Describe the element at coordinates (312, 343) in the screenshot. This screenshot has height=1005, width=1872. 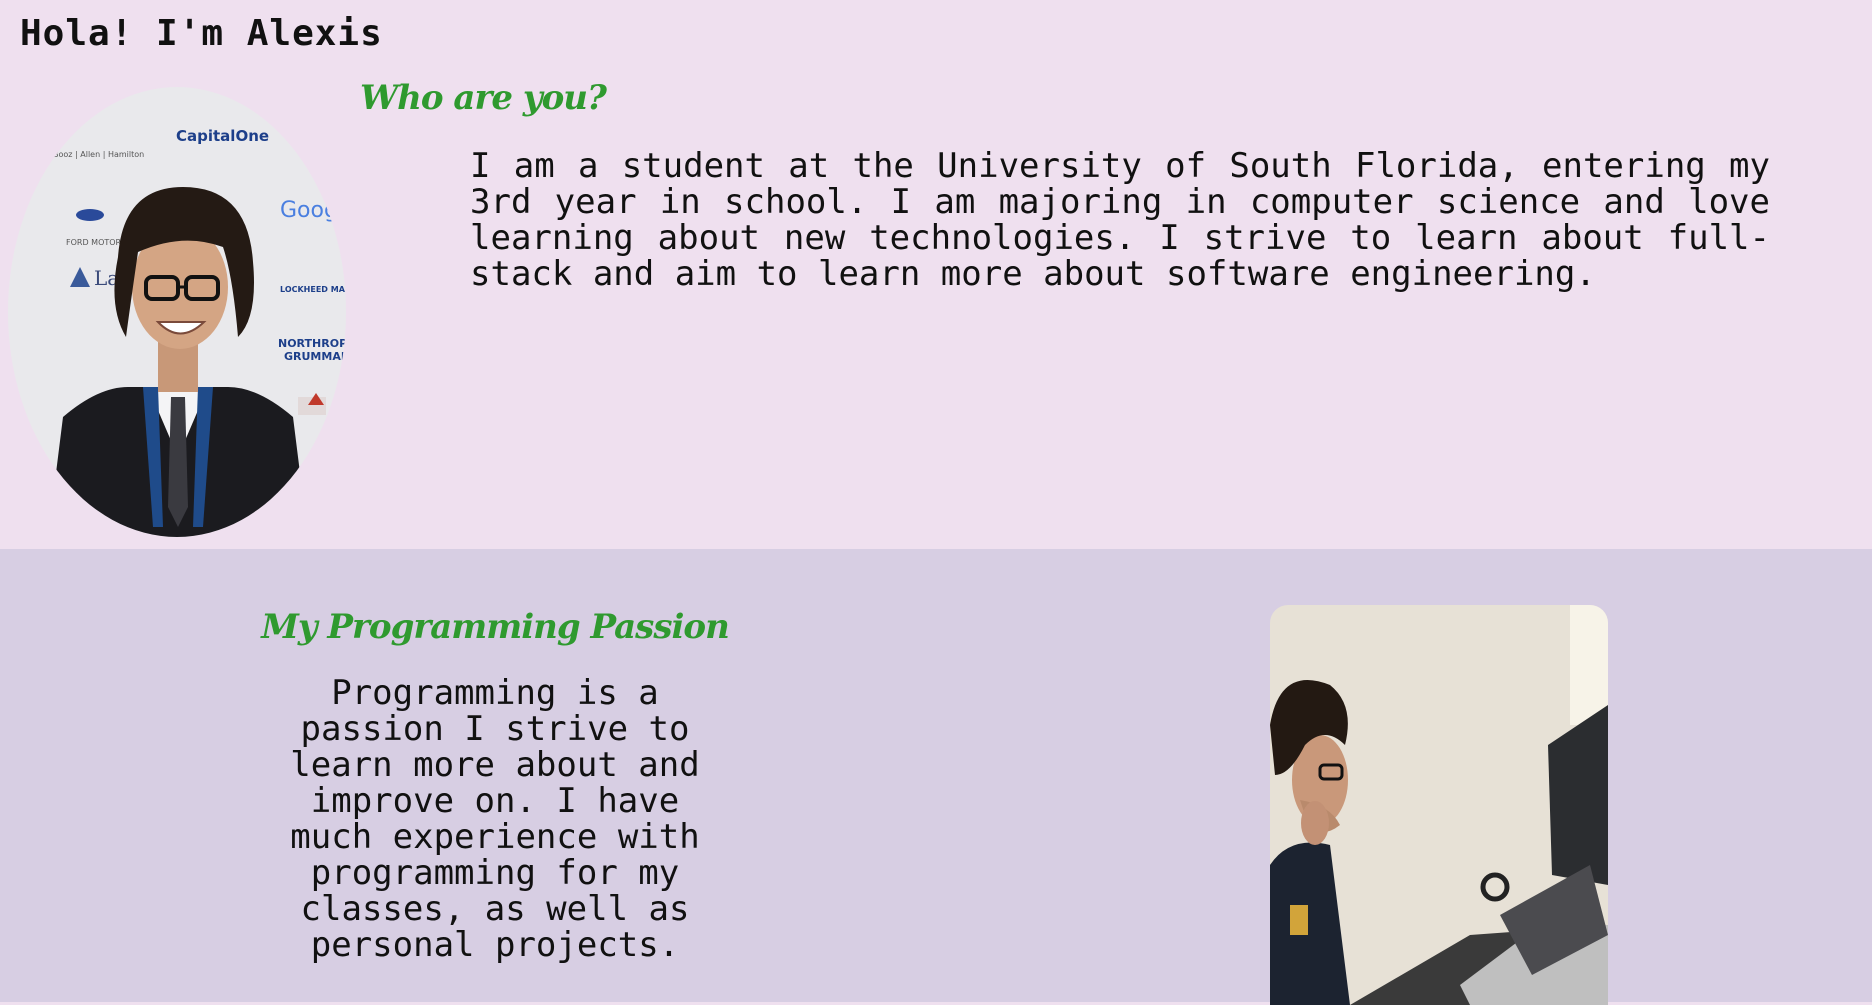
I see `svg-text: NORTHROP` at that location.